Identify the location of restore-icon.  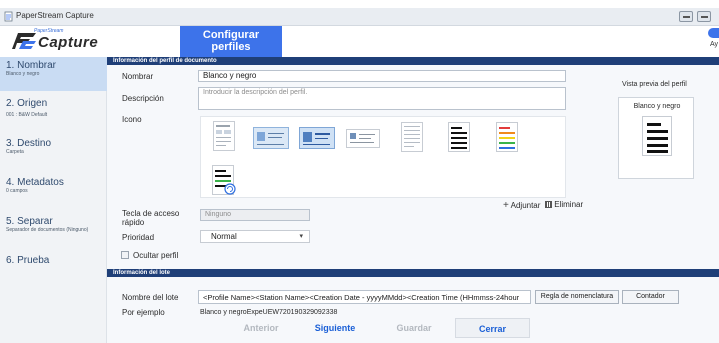
(686, 17).